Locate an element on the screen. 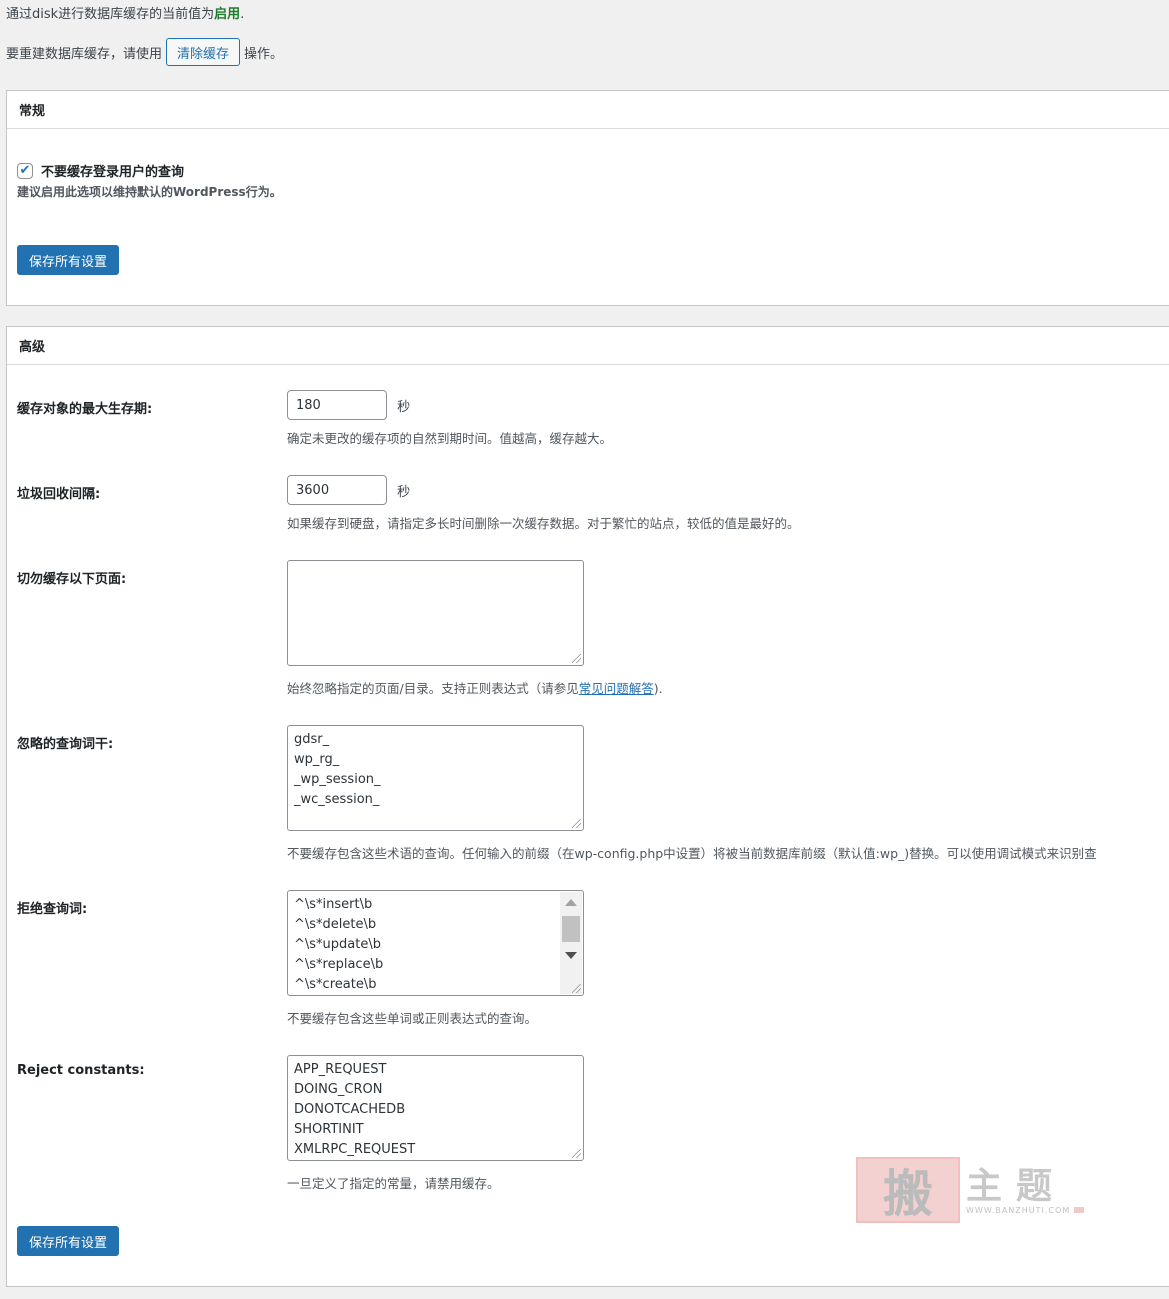  rebuild-prefix: 要重建数据库缓存，请使用 is located at coordinates (84, 54).